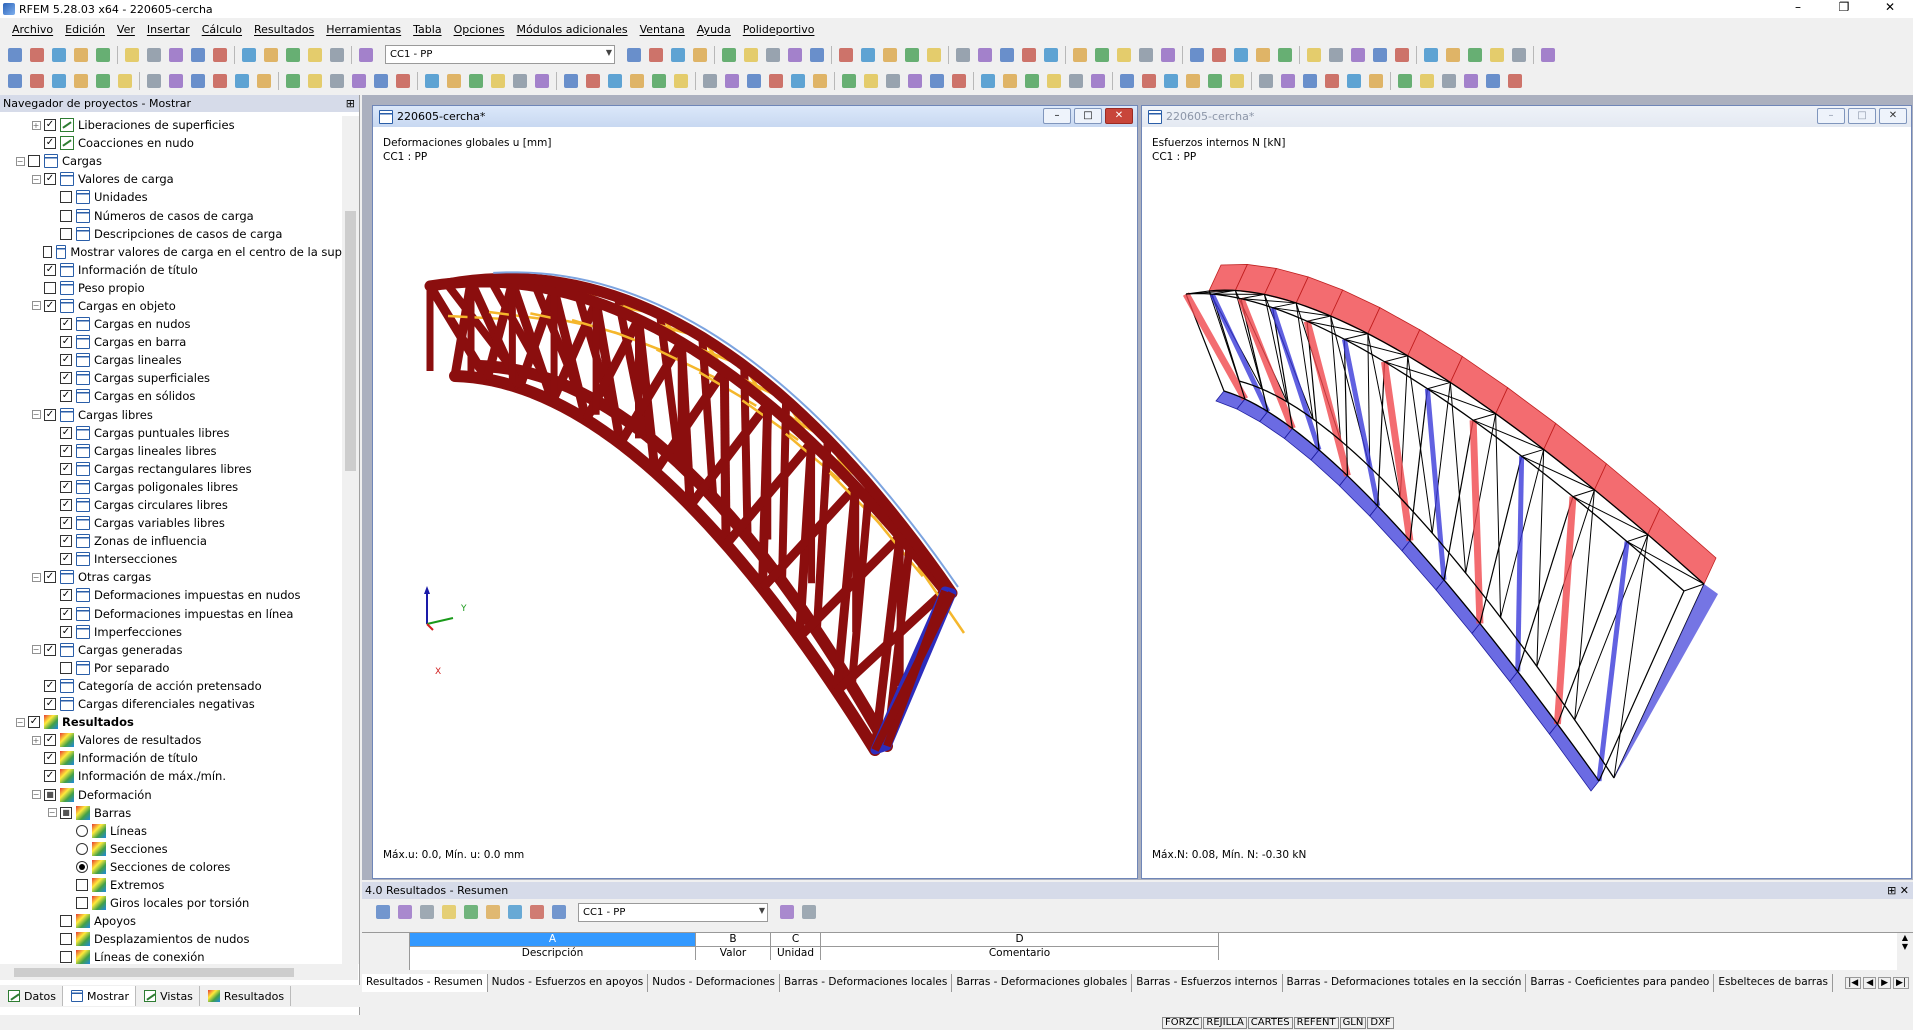  I want to click on menu-herramientas: Herramientas, so click(363, 29).